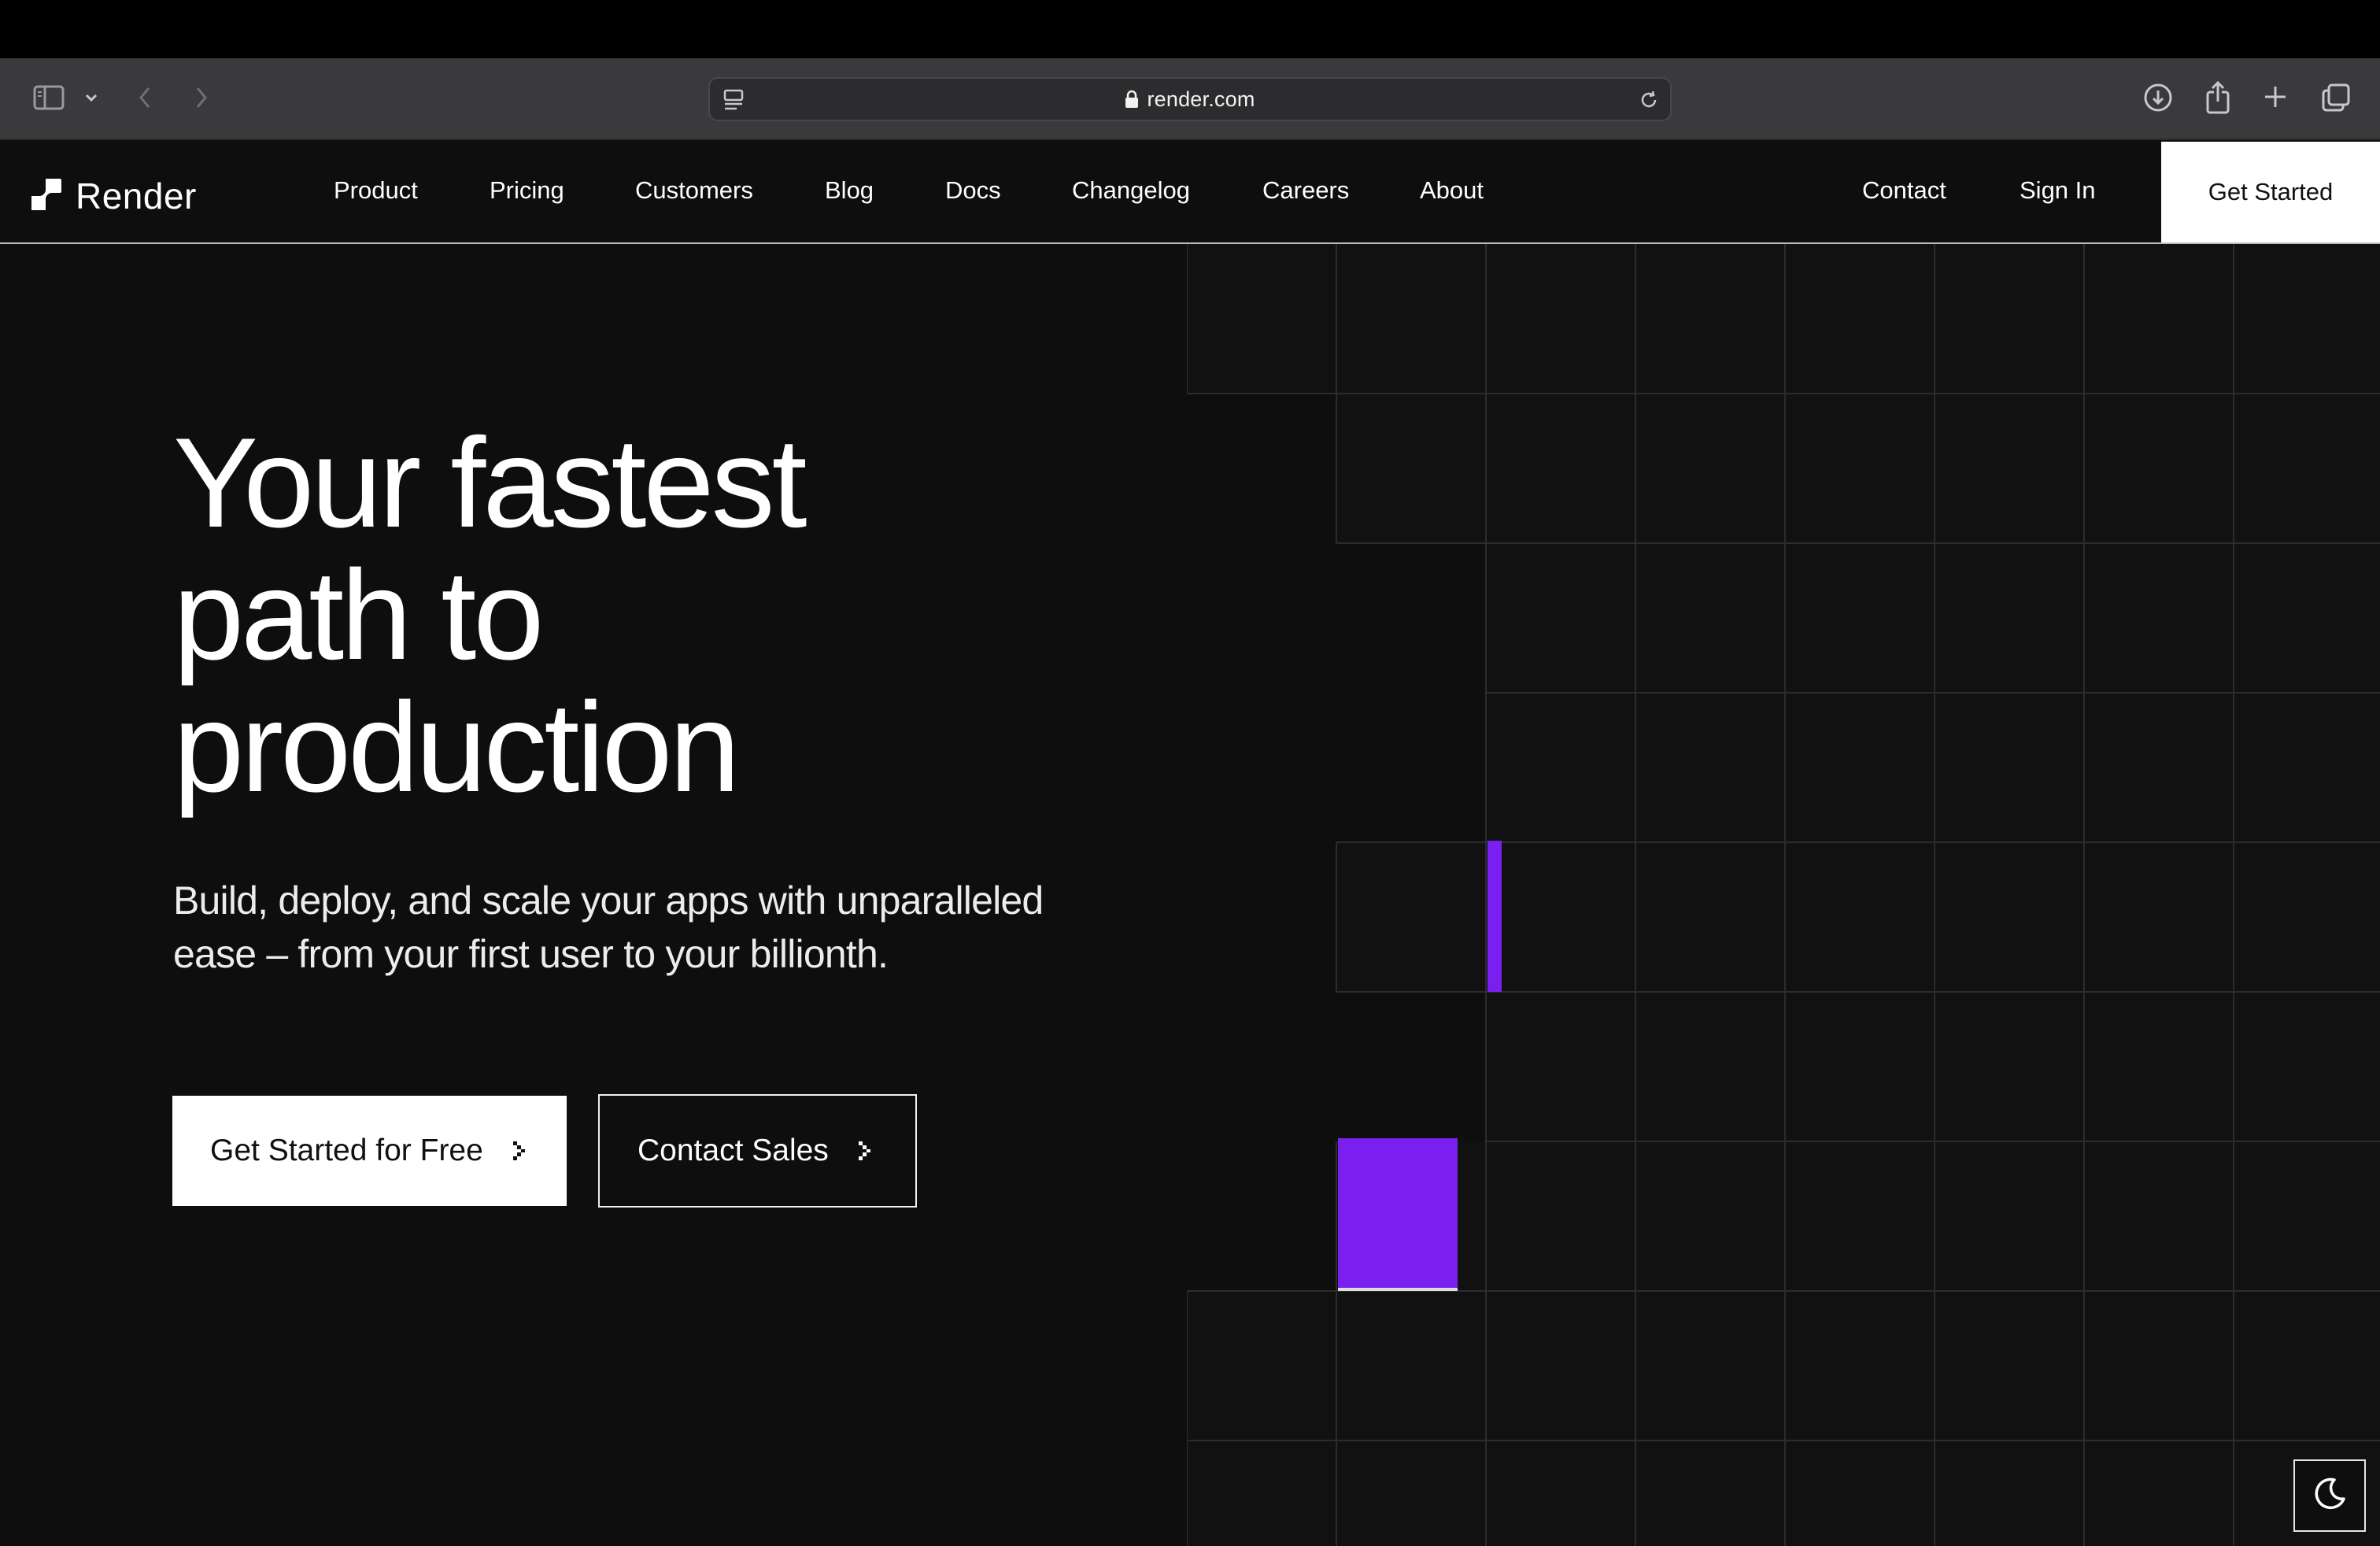 This screenshot has height=1546, width=2380. Describe the element at coordinates (91, 97) in the screenshot. I see `chevron-down-icon` at that location.